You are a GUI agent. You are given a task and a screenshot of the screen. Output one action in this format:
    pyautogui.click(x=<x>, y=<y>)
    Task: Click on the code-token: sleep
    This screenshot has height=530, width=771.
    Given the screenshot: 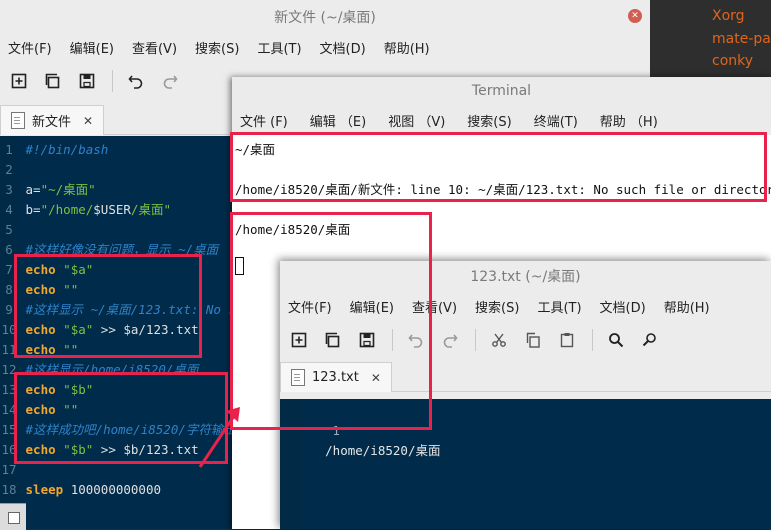 What is the action you would take?
    pyautogui.click(x=44, y=489)
    